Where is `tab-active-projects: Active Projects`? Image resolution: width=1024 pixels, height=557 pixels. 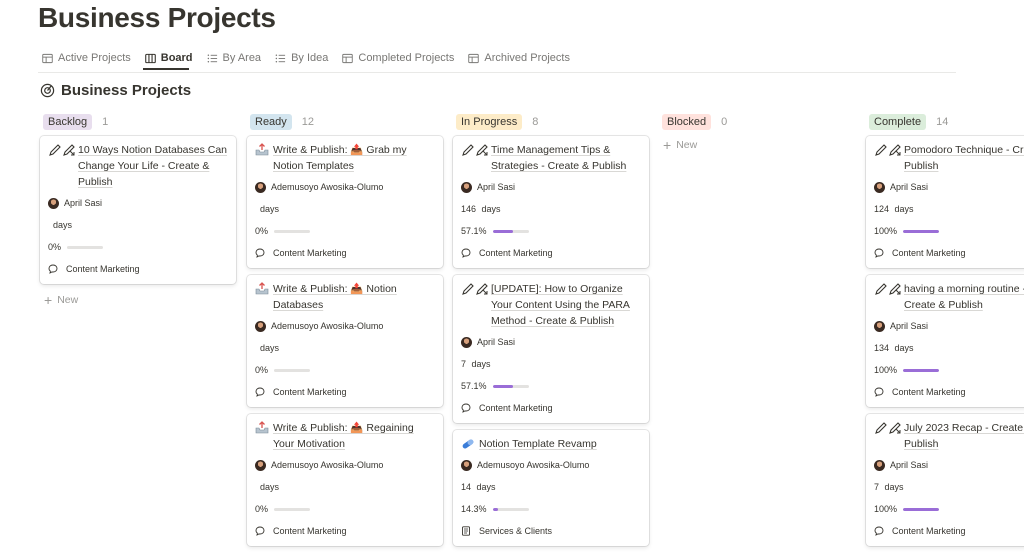 tab-active-projects: Active Projects is located at coordinates (86, 58).